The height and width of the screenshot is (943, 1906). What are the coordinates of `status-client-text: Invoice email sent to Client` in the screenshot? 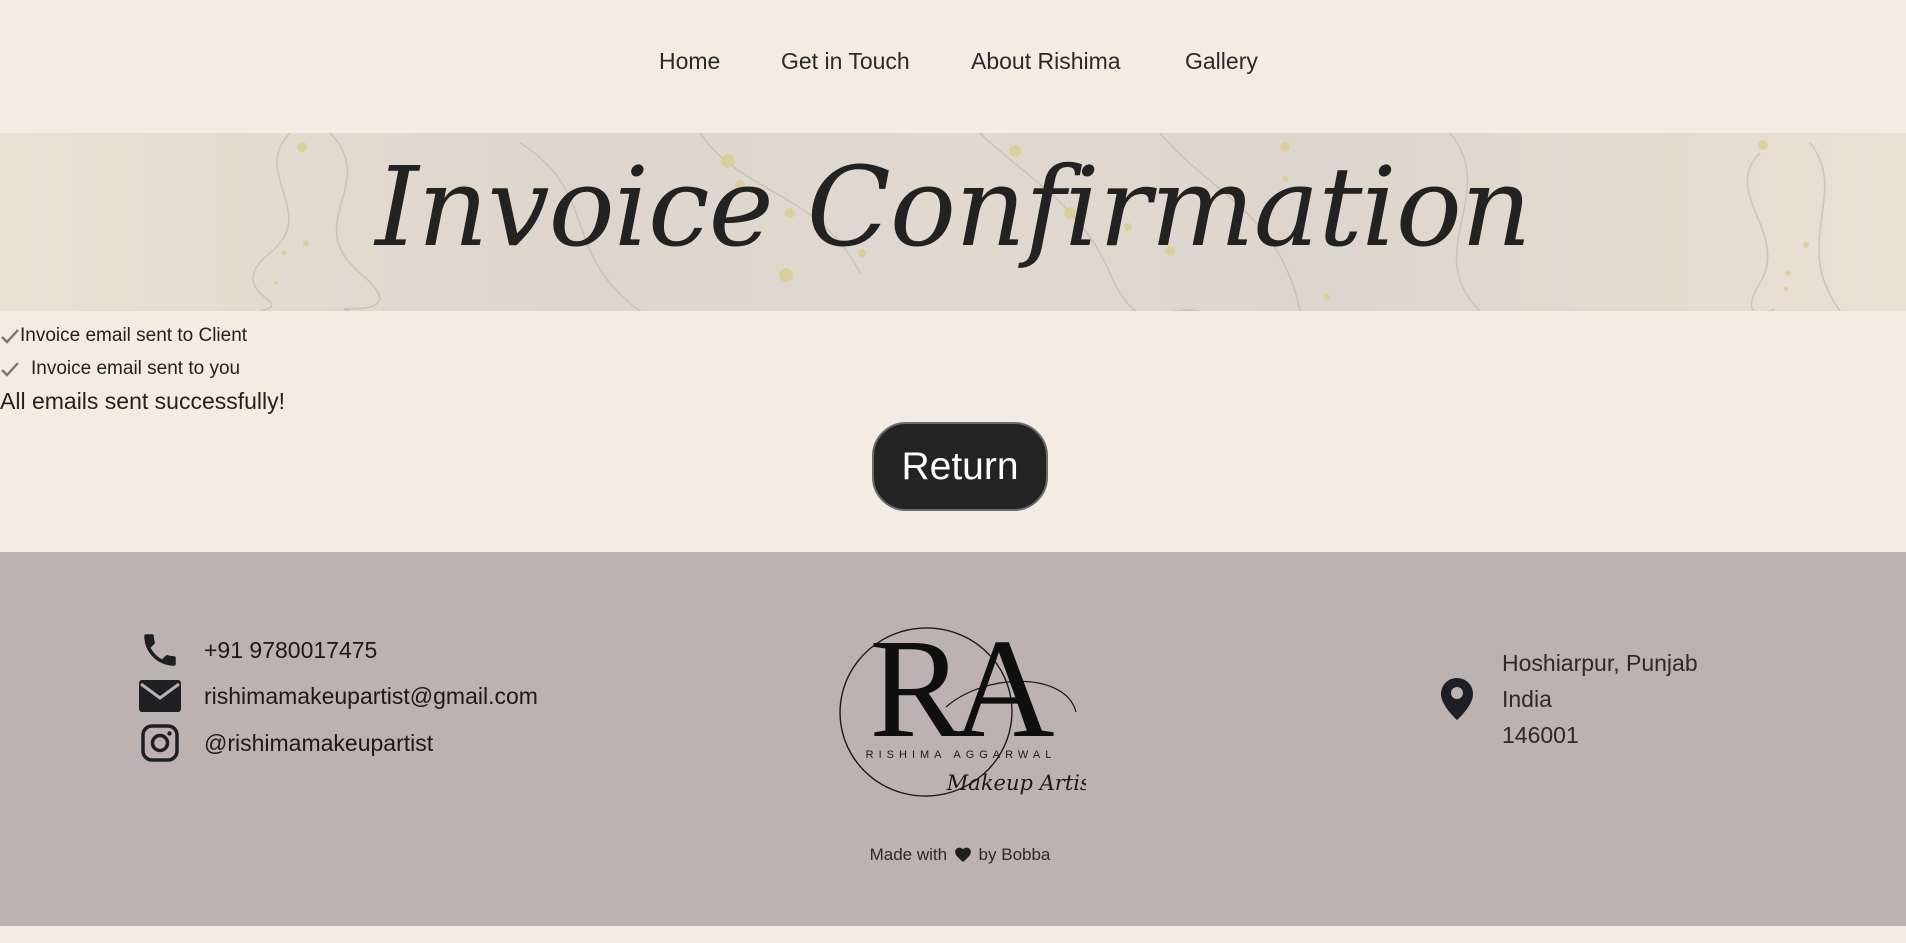 It's located at (134, 335).